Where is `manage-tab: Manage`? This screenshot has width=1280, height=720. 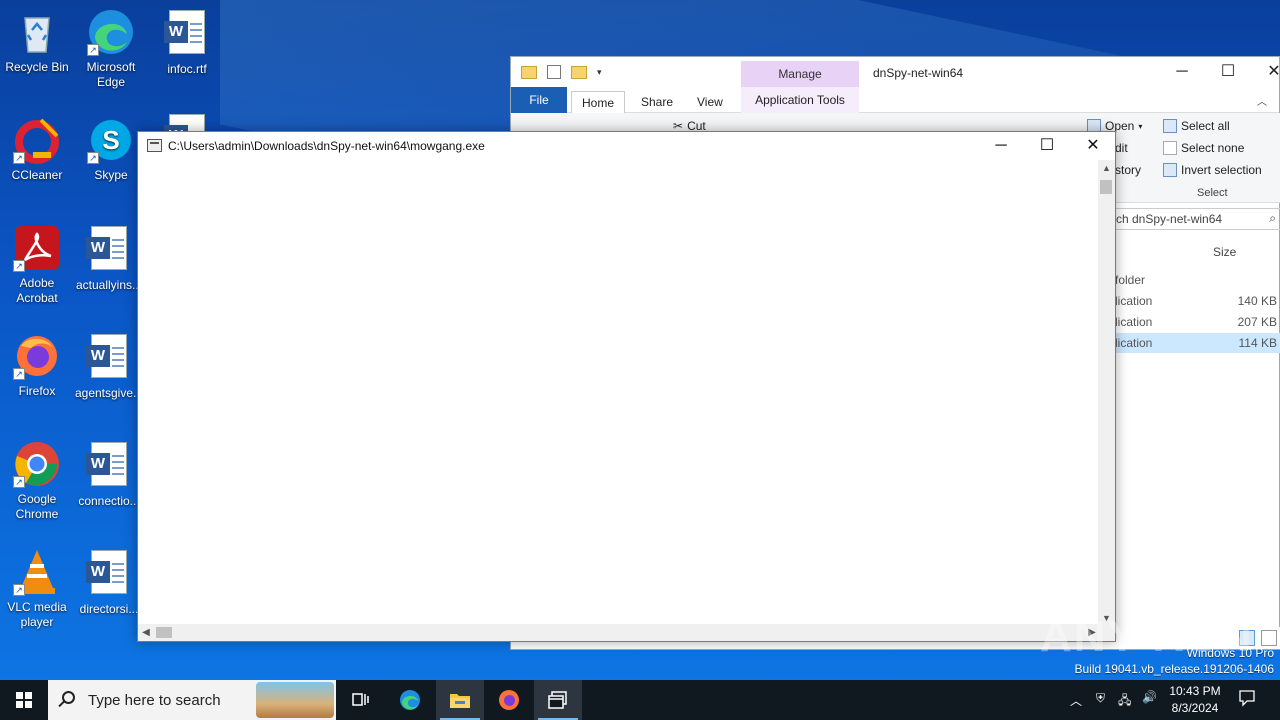 manage-tab: Manage is located at coordinates (800, 74).